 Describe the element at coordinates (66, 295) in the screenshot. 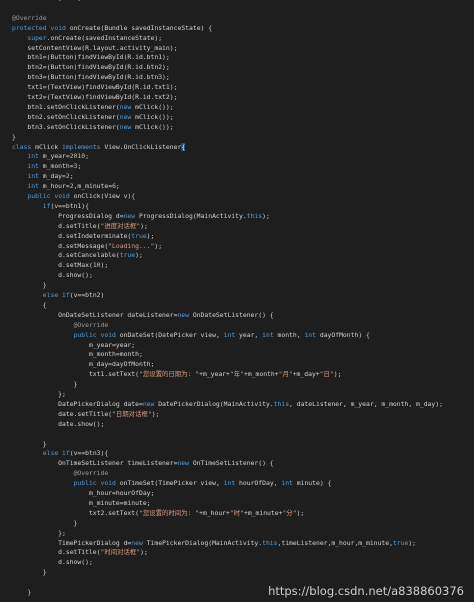

I see `code-token: if` at that location.